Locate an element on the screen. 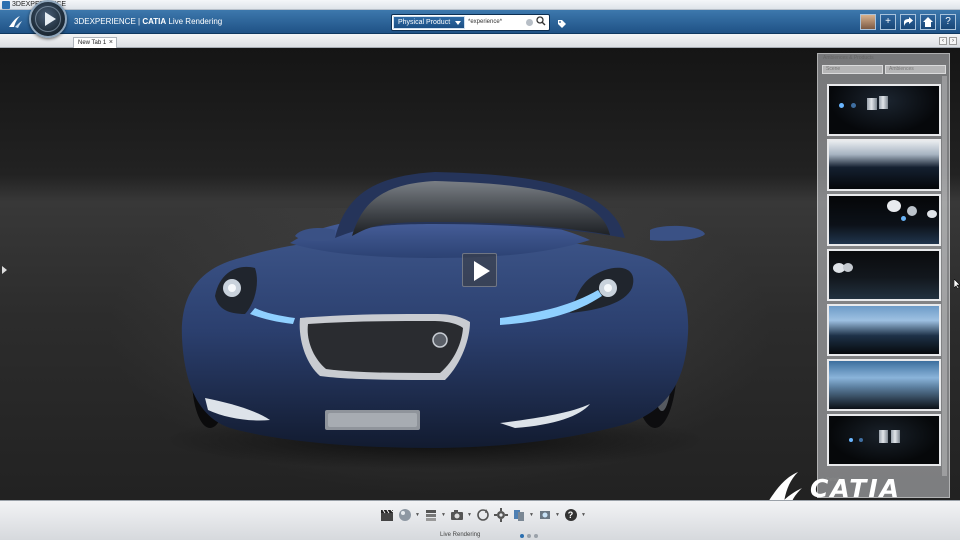  clapperboard-icon is located at coordinates (386, 515).